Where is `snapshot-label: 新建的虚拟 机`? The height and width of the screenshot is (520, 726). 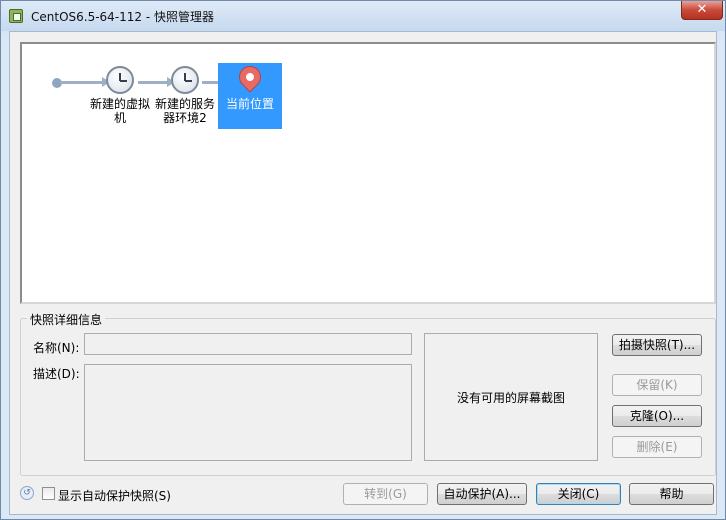
snapshot-label: 新建的虚拟 机 is located at coordinates (119, 111).